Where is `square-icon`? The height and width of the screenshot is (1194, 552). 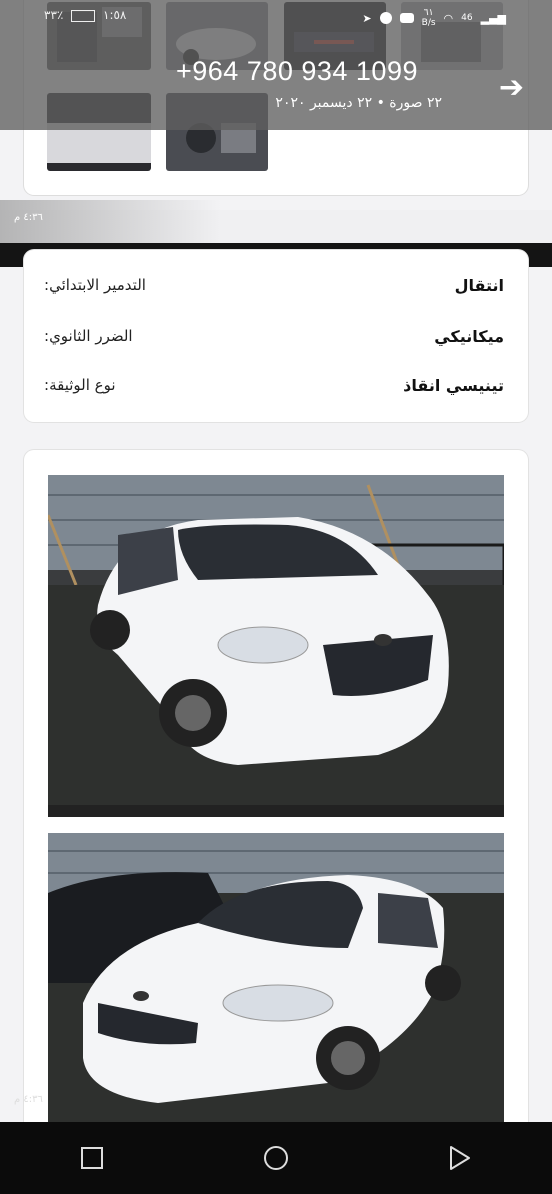
square-icon is located at coordinates (92, 1158).